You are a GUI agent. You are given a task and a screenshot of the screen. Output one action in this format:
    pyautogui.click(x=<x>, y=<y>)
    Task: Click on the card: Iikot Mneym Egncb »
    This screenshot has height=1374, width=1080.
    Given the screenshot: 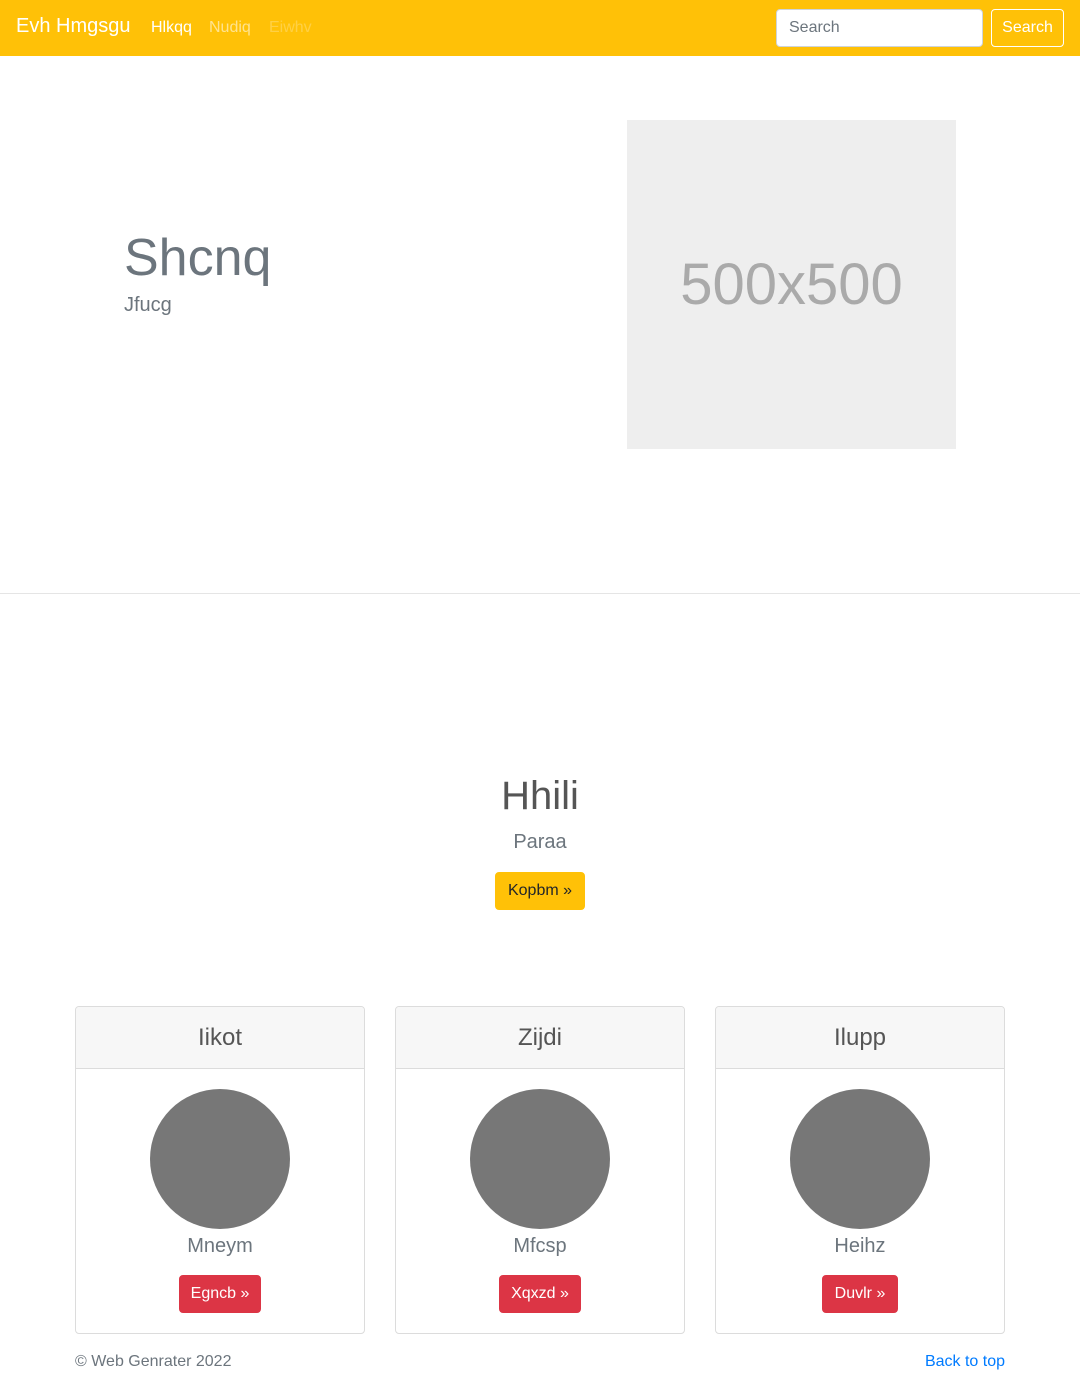 What is the action you would take?
    pyautogui.click(x=220, y=1170)
    